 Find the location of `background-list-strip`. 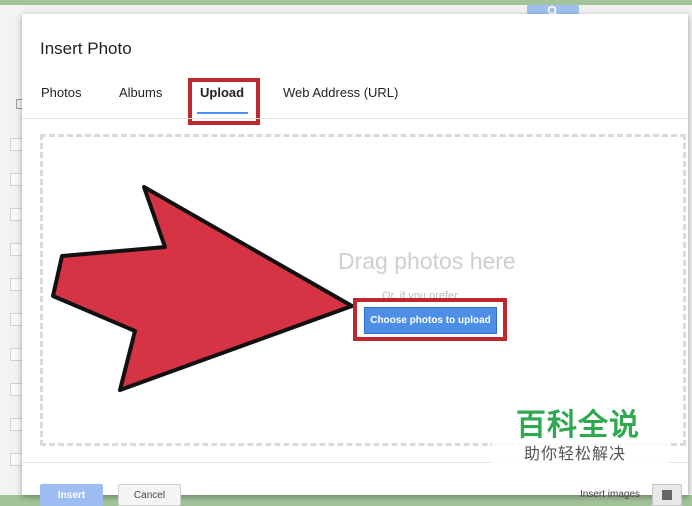

background-list-strip is located at coordinates (12, 250).